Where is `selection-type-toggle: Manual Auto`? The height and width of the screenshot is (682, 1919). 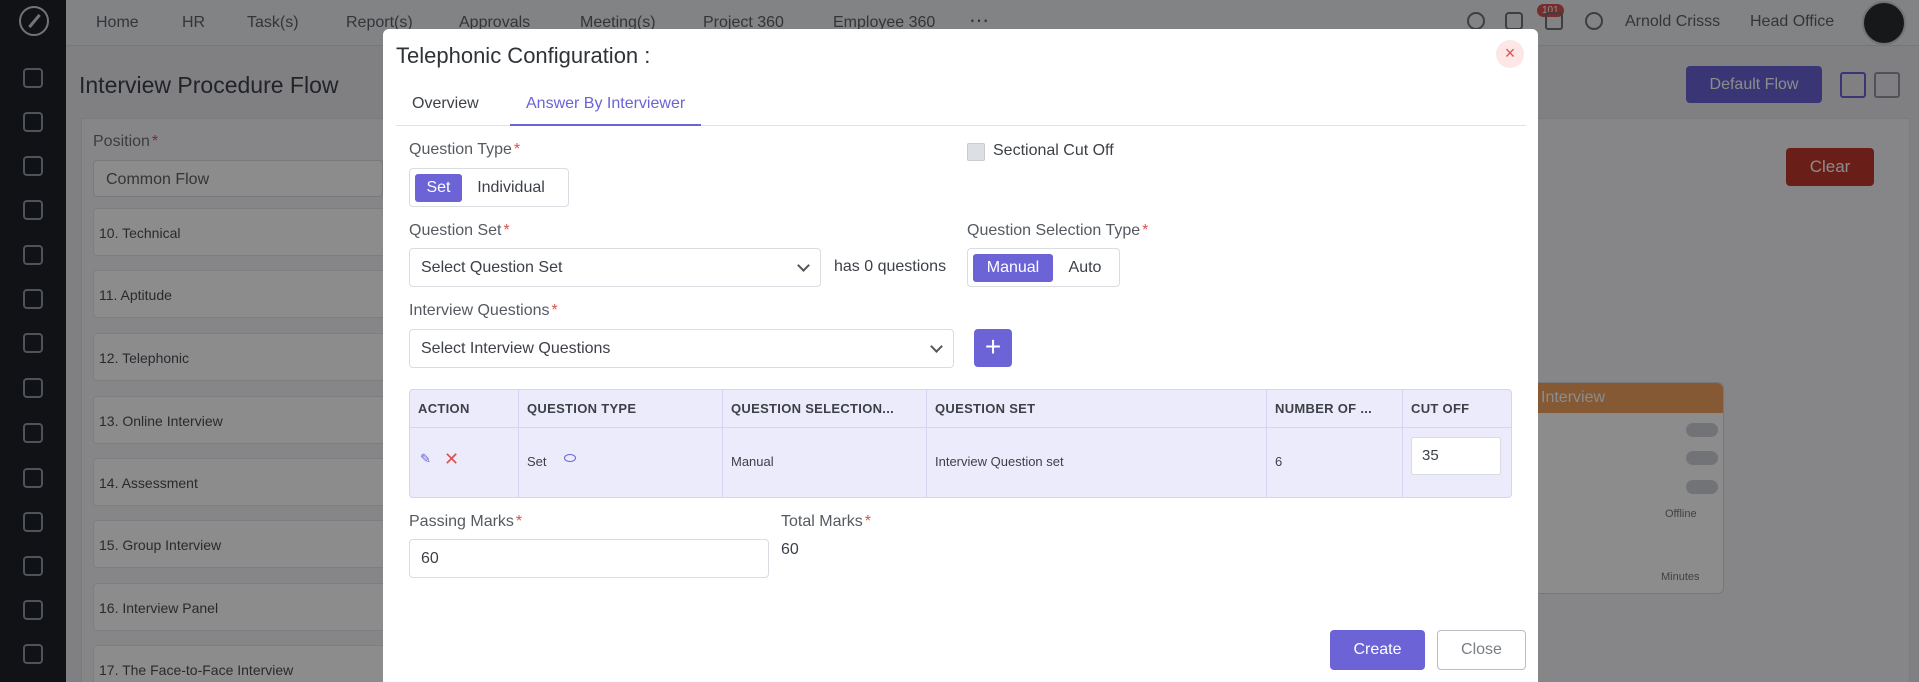
selection-type-toggle: Manual Auto is located at coordinates (1043, 267).